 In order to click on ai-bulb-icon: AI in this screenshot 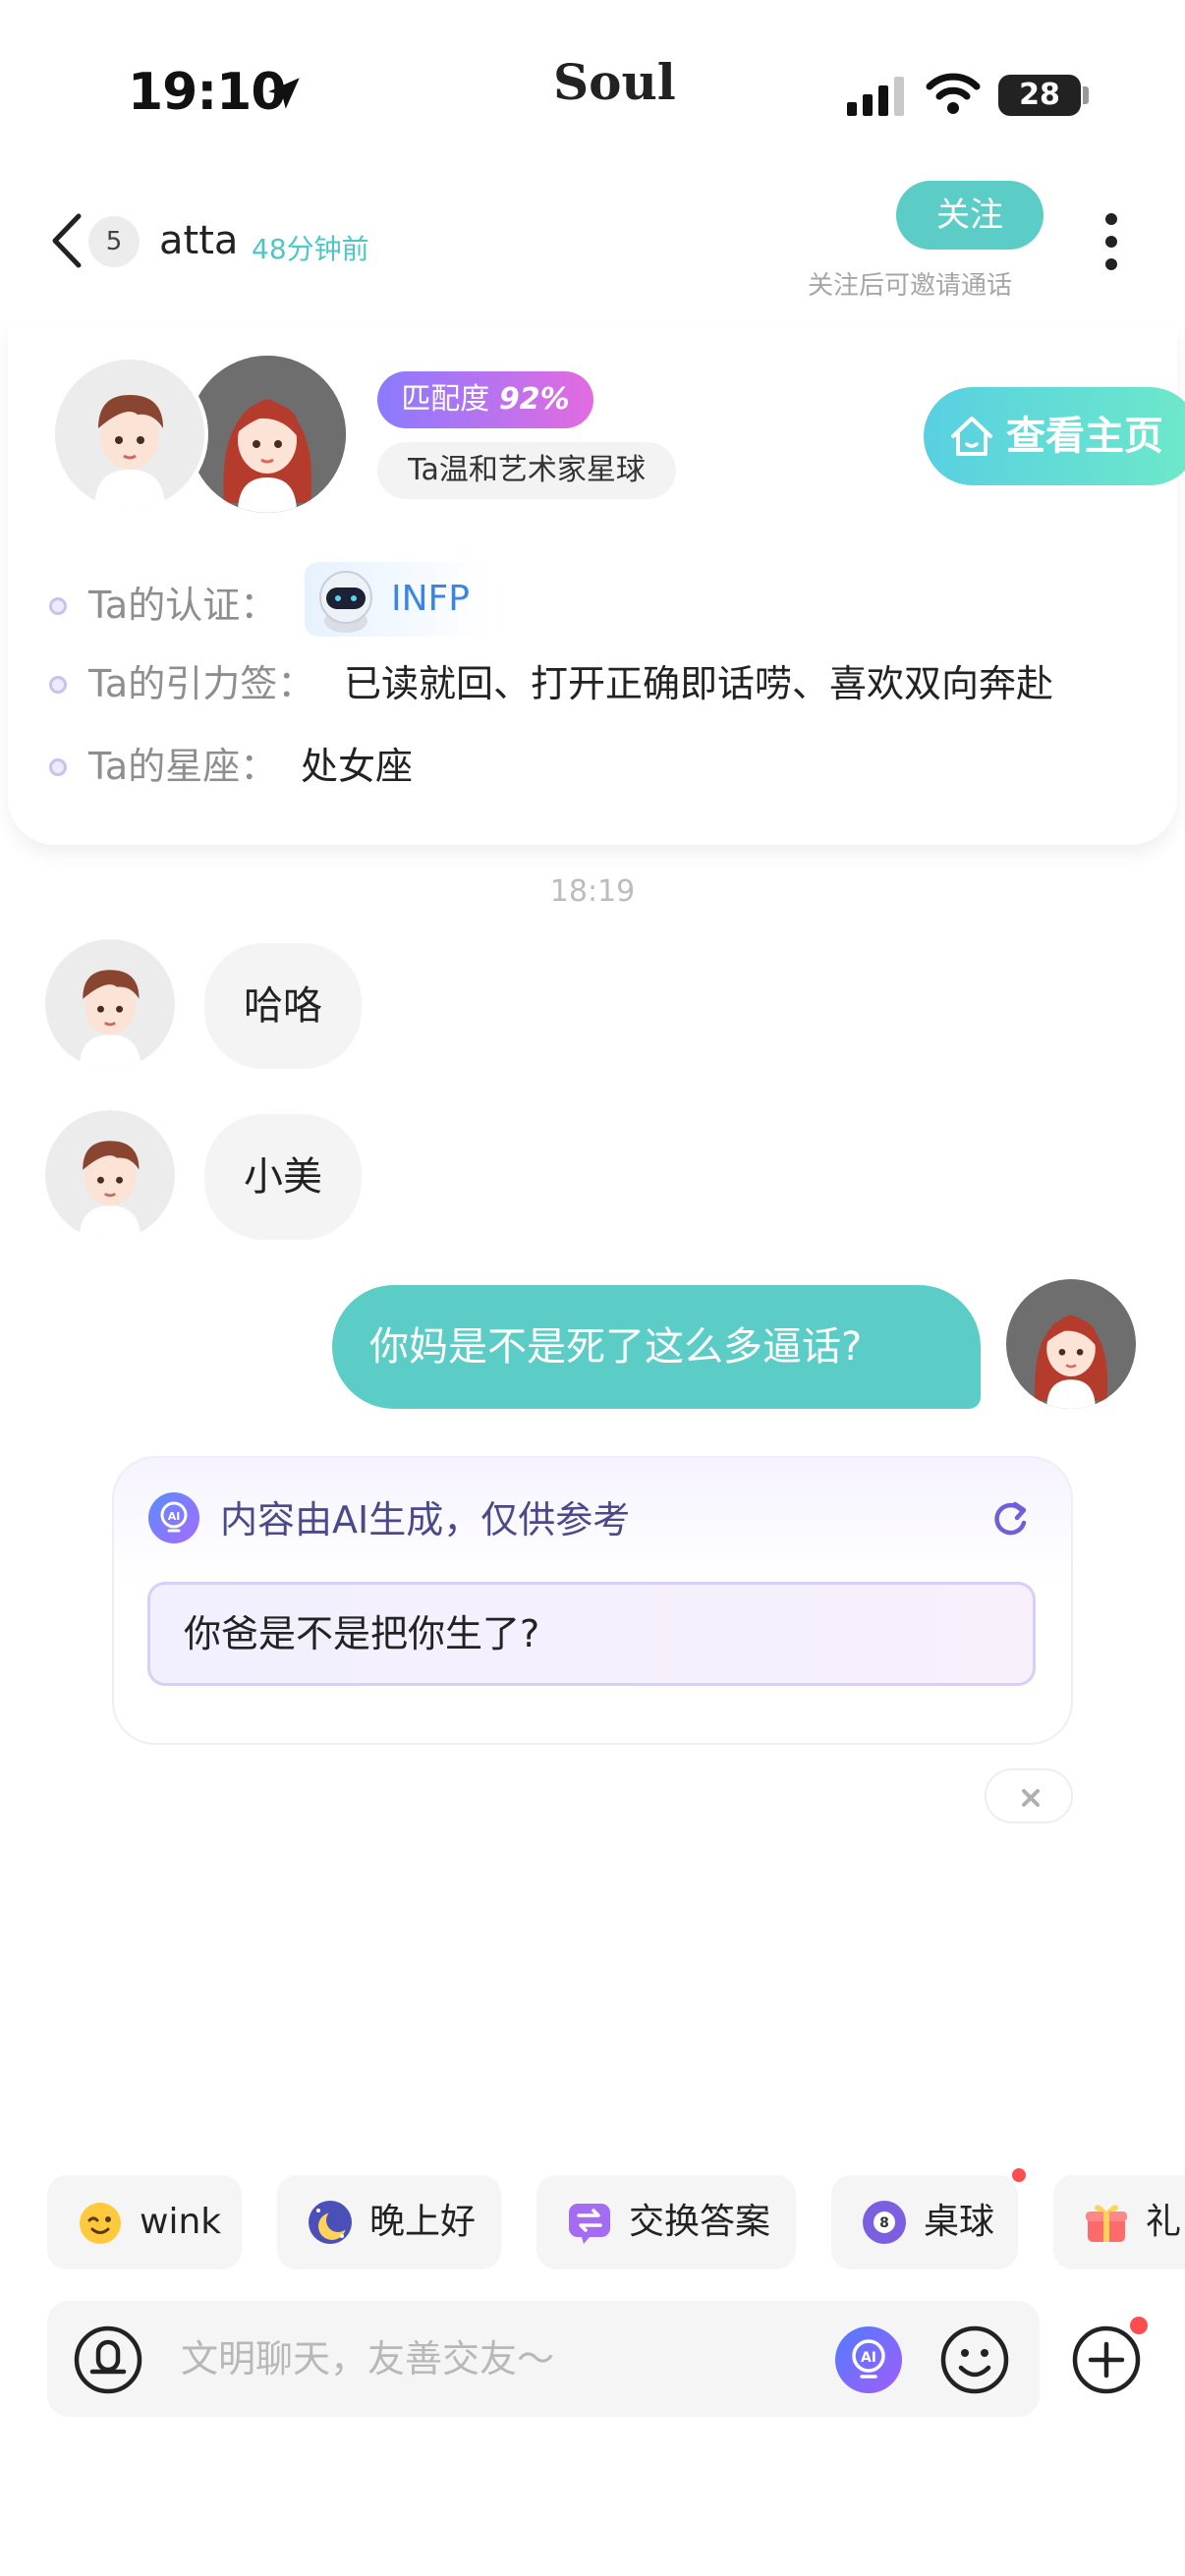, I will do `click(174, 1517)`.